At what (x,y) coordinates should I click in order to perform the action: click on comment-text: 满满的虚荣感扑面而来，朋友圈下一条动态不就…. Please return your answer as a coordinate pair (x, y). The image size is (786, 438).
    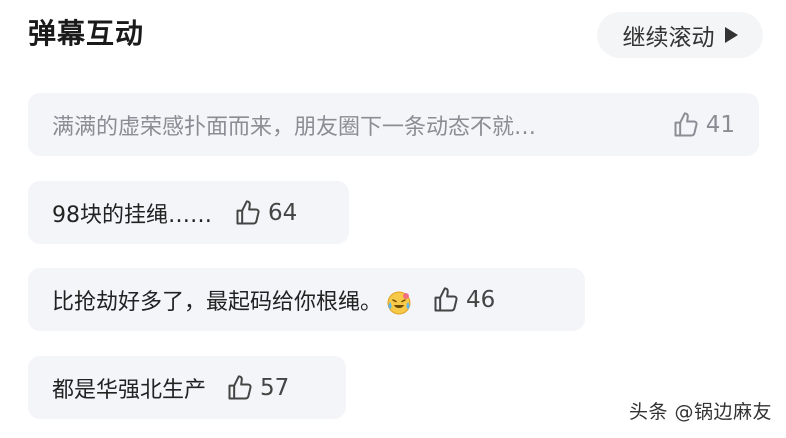
    Looking at the image, I should click on (294, 127).